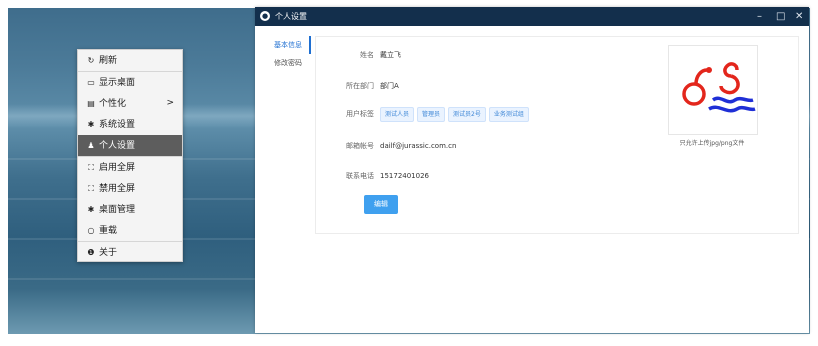  I want to click on minimize-button: –, so click(759, 16).